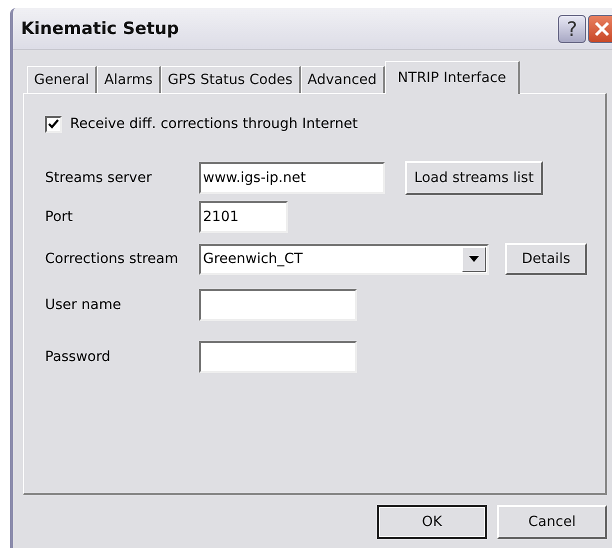 Image resolution: width=612 pixels, height=548 pixels. I want to click on caret-icon, so click(474, 259).